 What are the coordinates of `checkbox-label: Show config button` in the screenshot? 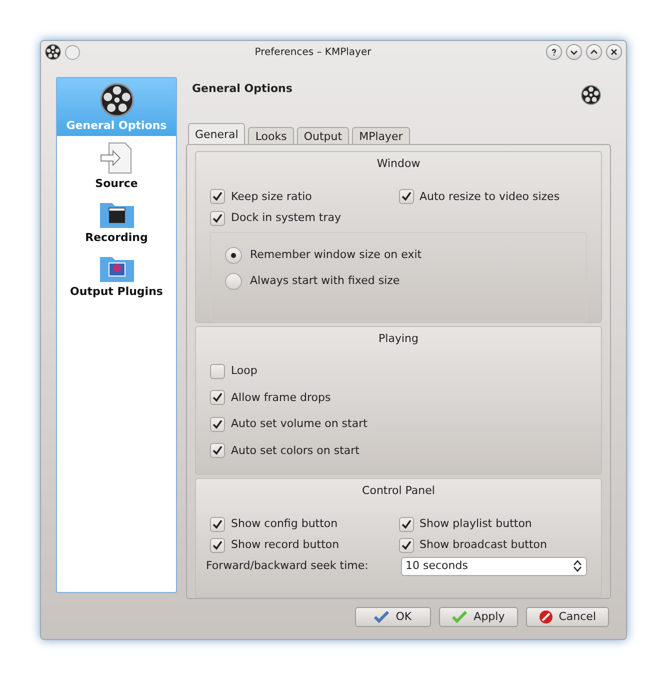 It's located at (284, 524).